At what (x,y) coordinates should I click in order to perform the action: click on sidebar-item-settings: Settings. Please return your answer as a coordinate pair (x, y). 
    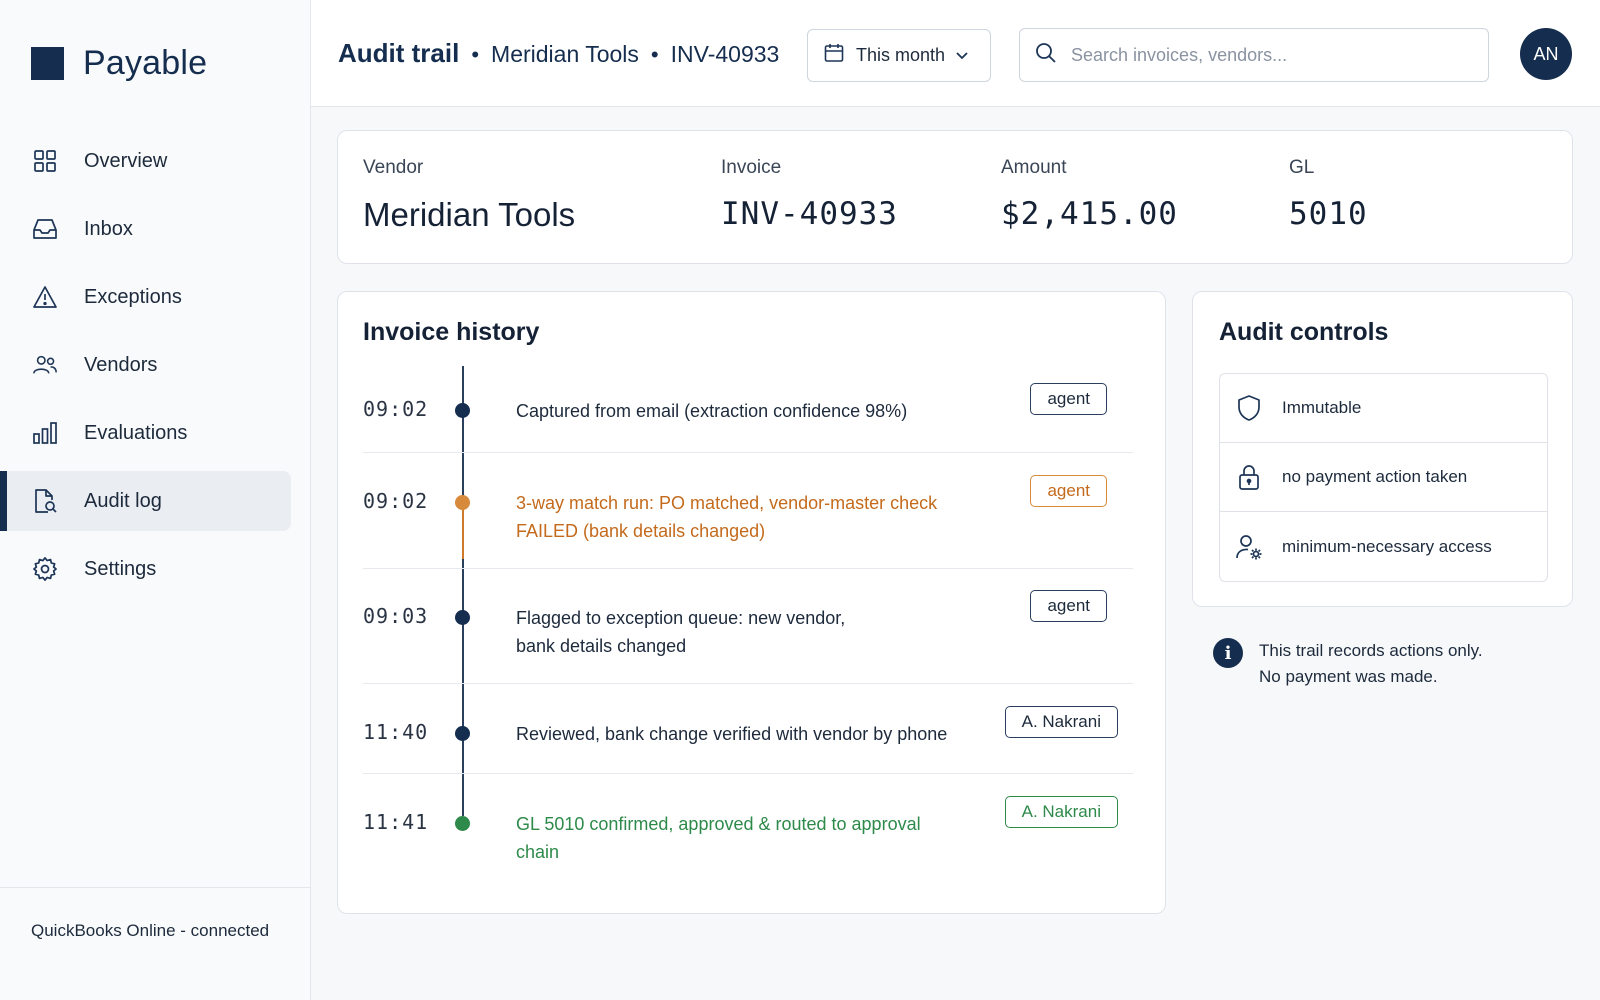
    Looking at the image, I should click on (145, 569).